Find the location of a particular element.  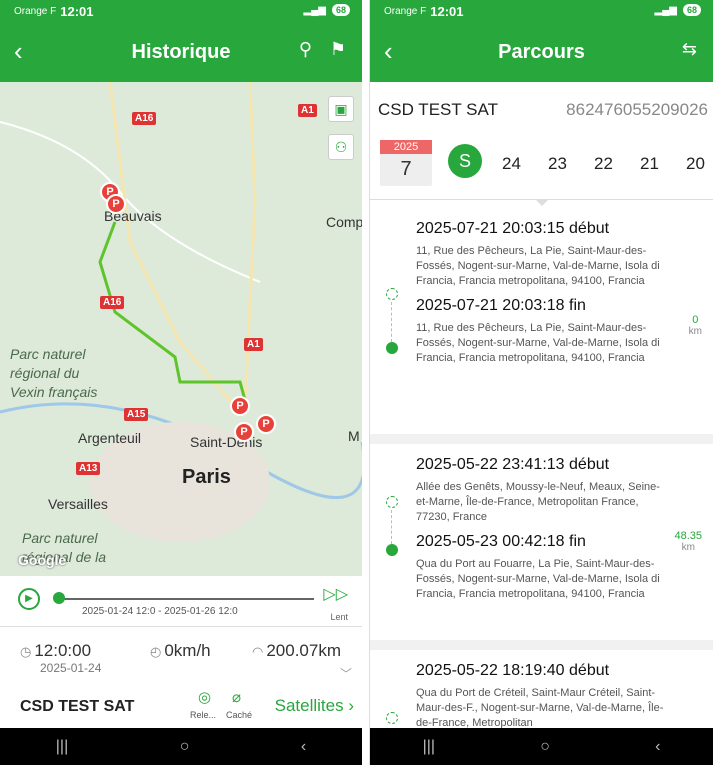

day-22: 22 is located at coordinates (603, 164).